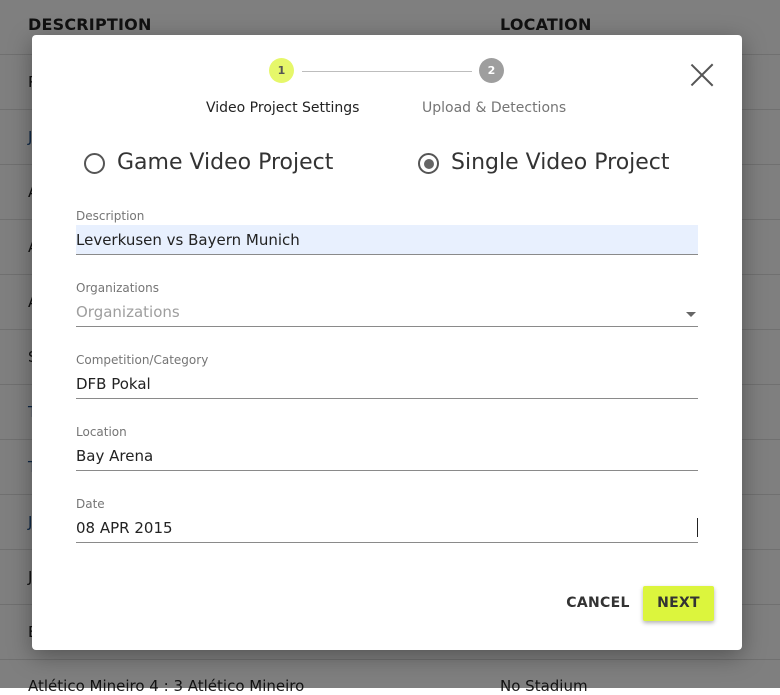  Describe the element at coordinates (494, 108) in the screenshot. I see `step-2-label: Upload & Detections` at that location.